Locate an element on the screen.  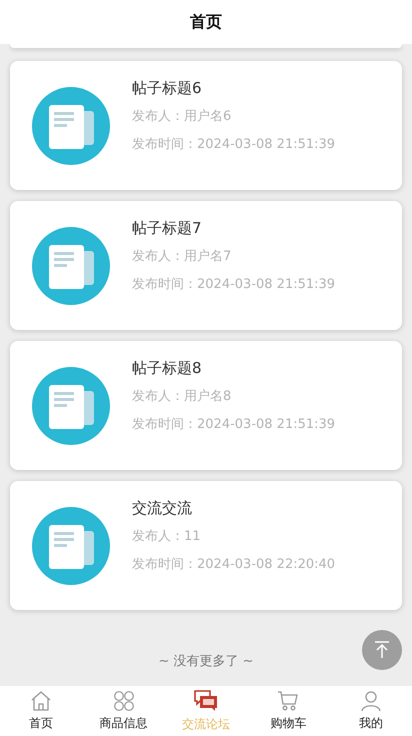
end-of-list-text: ~ 没有更多了 ~ is located at coordinates (206, 662).